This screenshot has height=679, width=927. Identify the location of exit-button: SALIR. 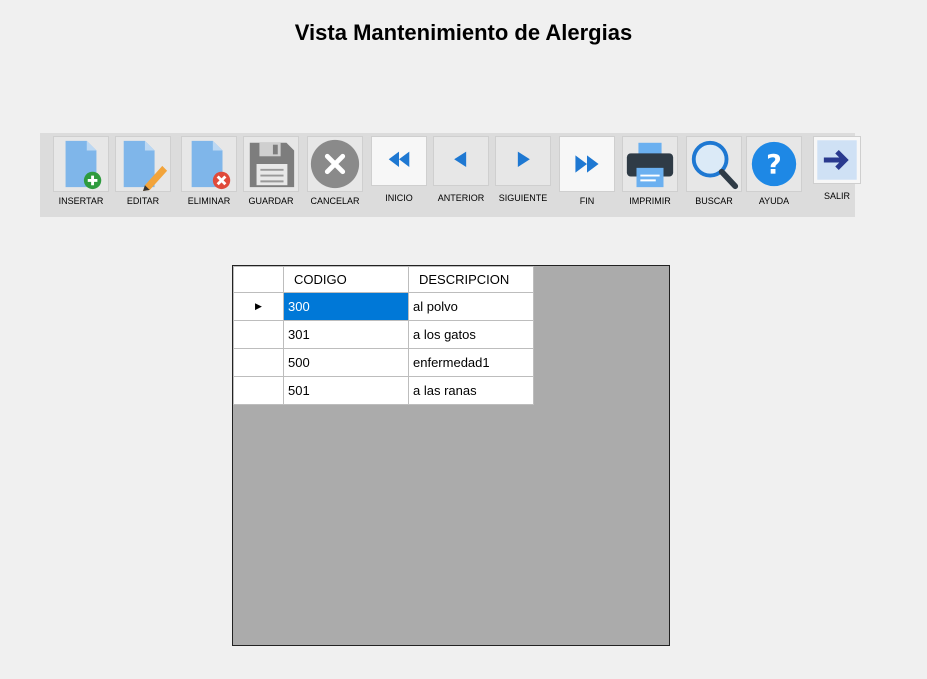
(837, 175).